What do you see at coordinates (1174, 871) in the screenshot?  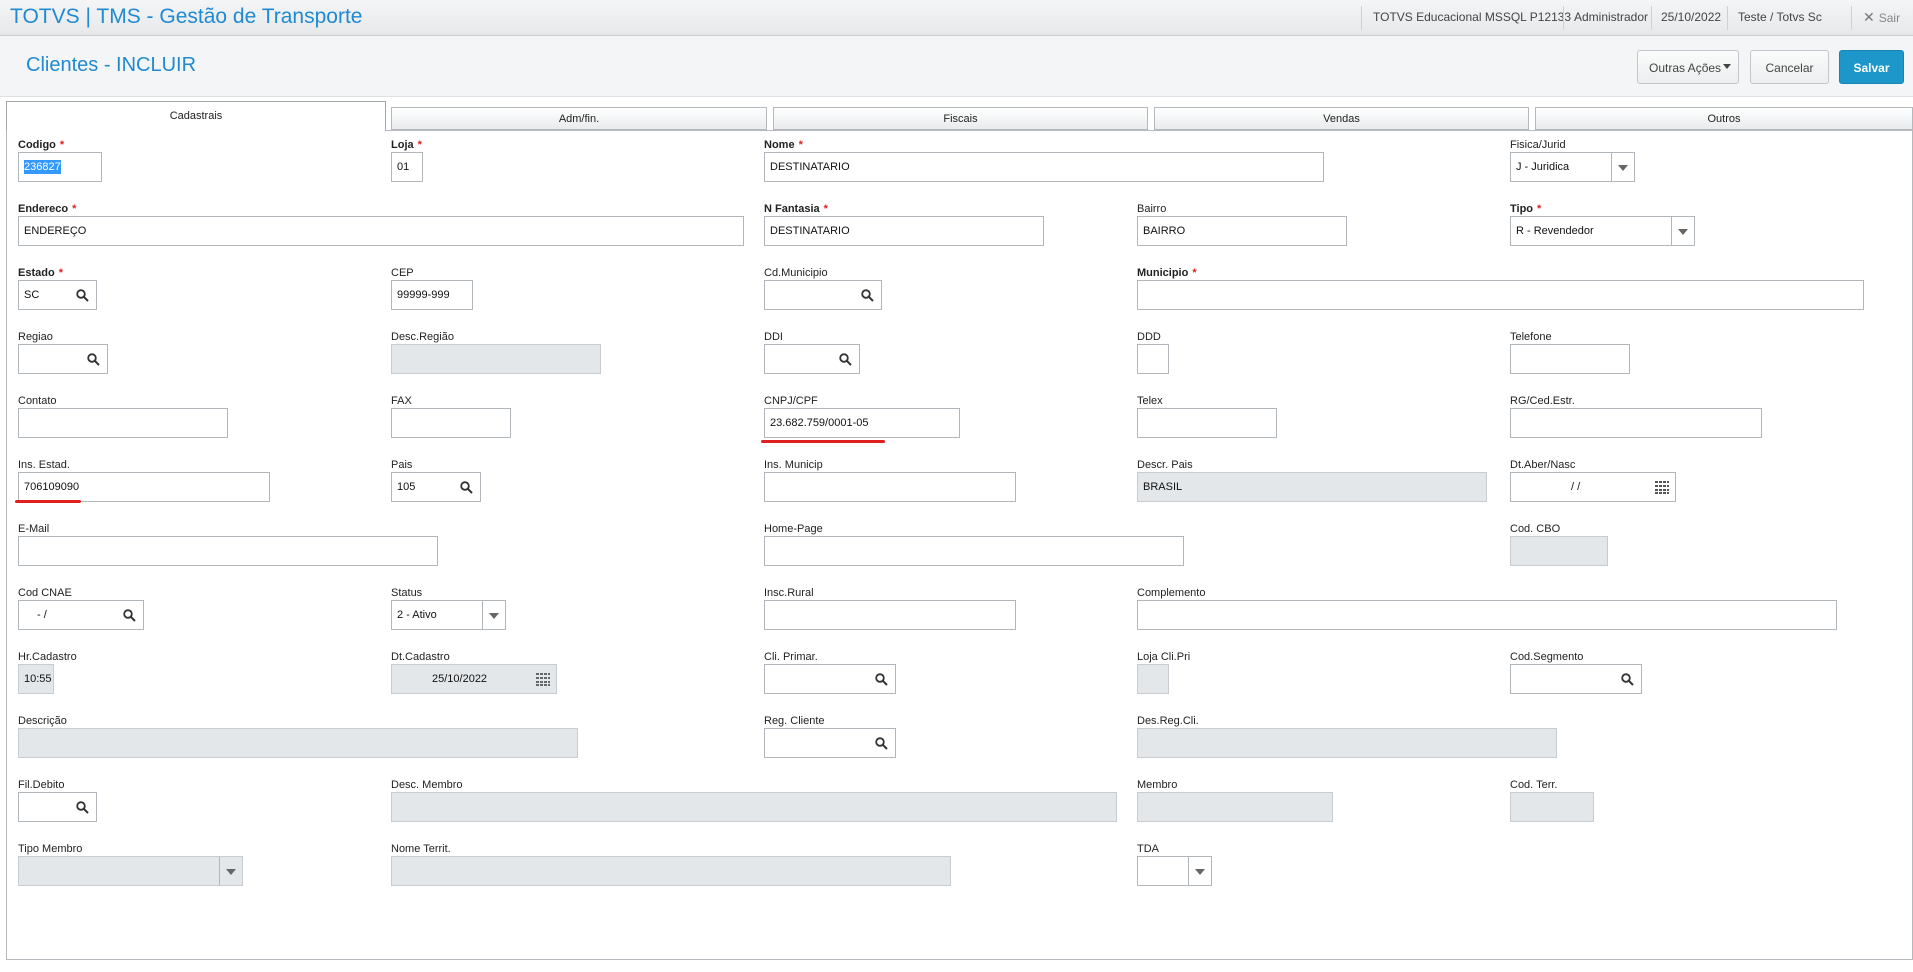 I see `tda-select` at bounding box center [1174, 871].